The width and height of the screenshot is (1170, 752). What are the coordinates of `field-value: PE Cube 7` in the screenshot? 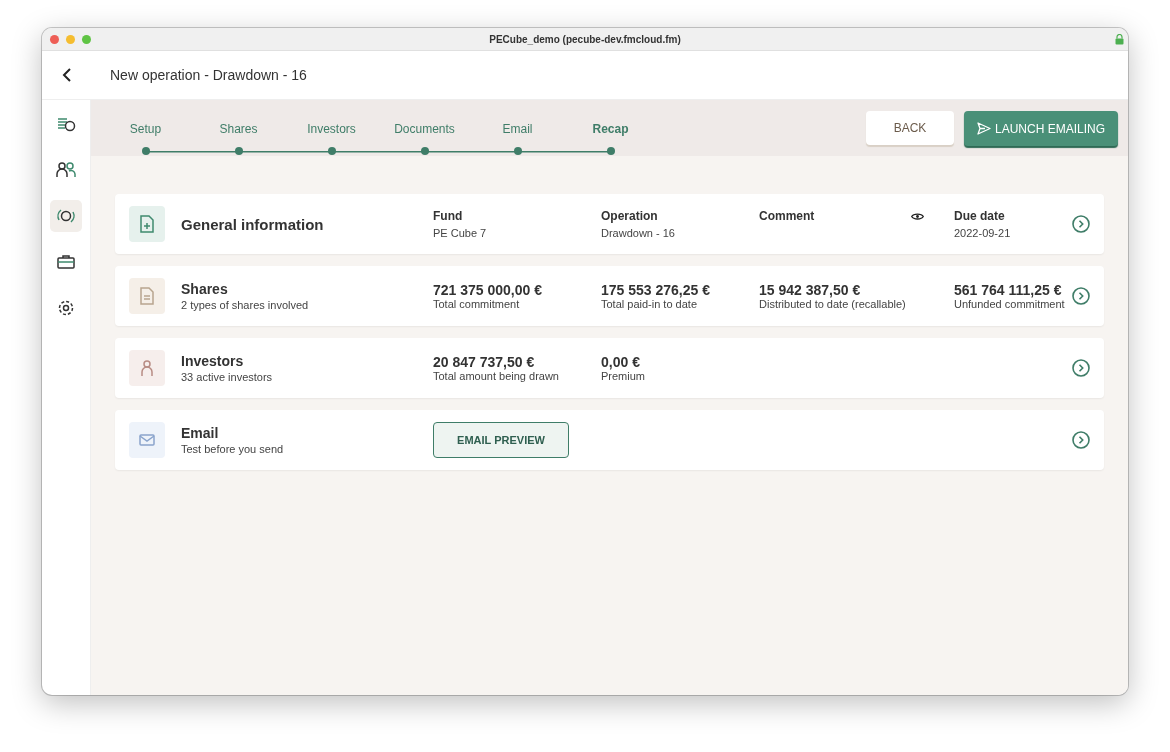 It's located at (460, 233).